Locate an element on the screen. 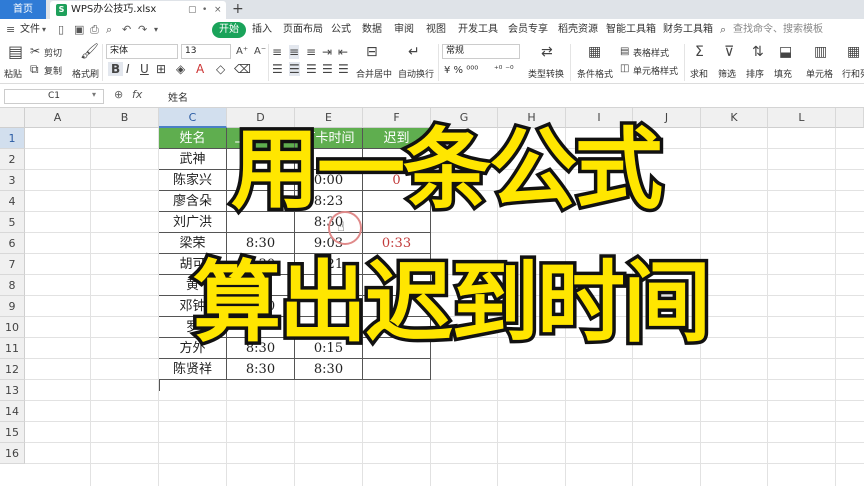  name-box: C1 is located at coordinates (54, 96).